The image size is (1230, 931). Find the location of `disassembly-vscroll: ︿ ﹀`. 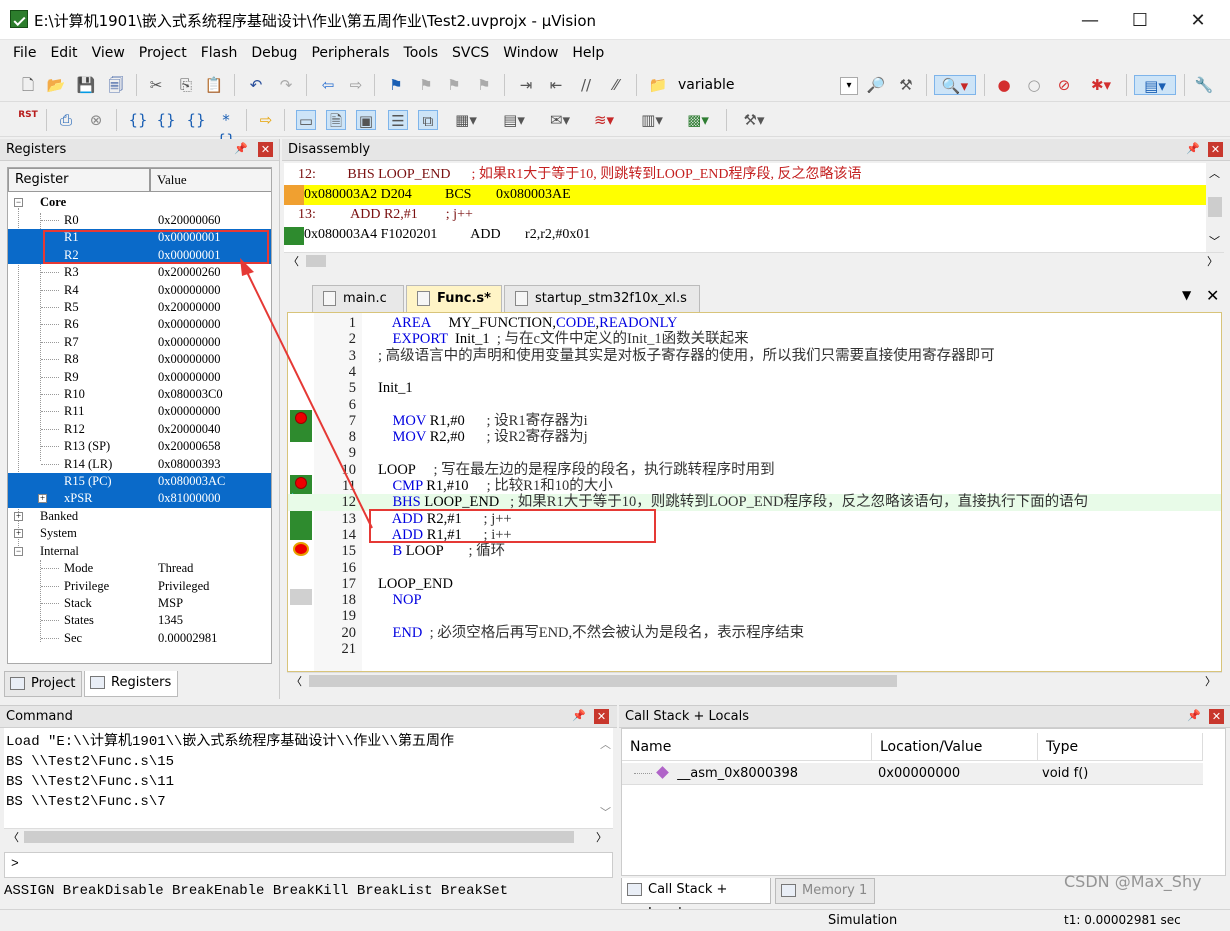

disassembly-vscroll: ︿ ﹀ is located at coordinates (1215, 207).